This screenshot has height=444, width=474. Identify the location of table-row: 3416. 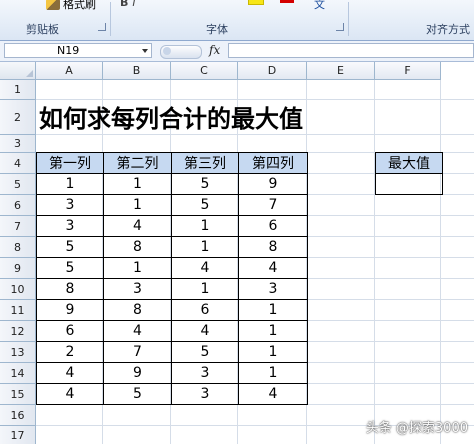
(172, 226).